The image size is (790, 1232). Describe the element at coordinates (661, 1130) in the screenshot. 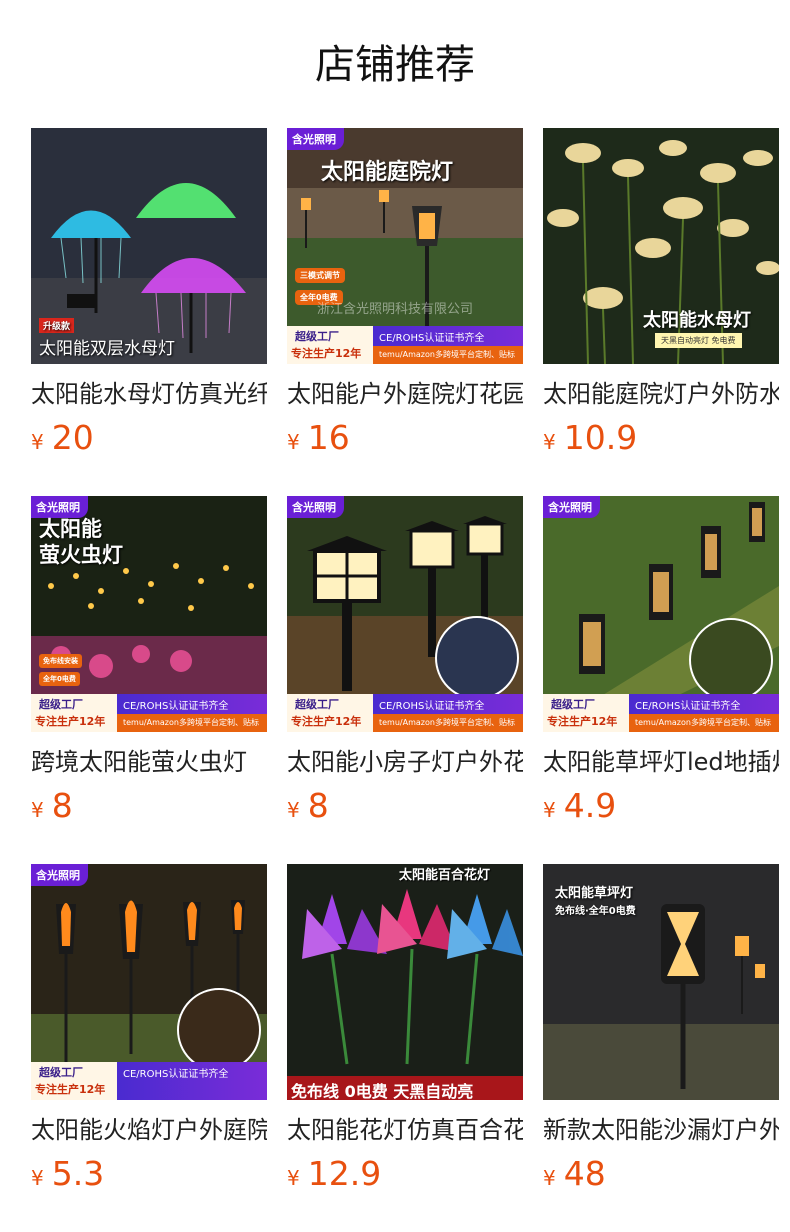

I see `product-name: 新款太阳能沙漏灯户外花` at that location.